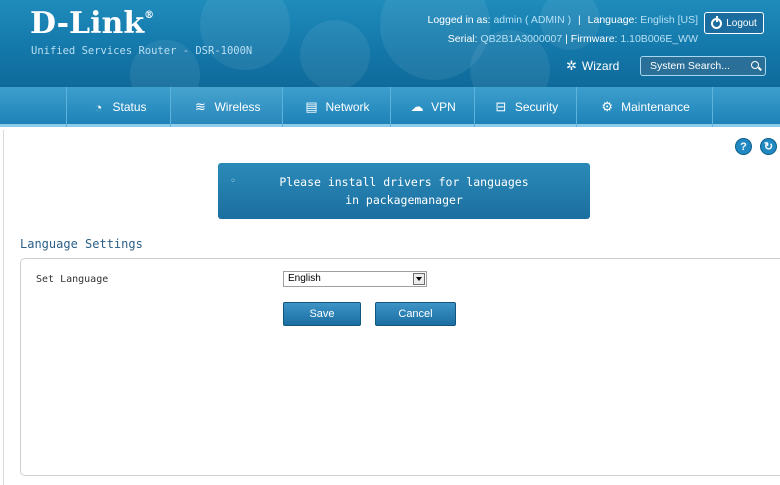 This screenshot has height=485, width=780. What do you see at coordinates (419, 279) in the screenshot?
I see `chevron-down-icon` at bounding box center [419, 279].